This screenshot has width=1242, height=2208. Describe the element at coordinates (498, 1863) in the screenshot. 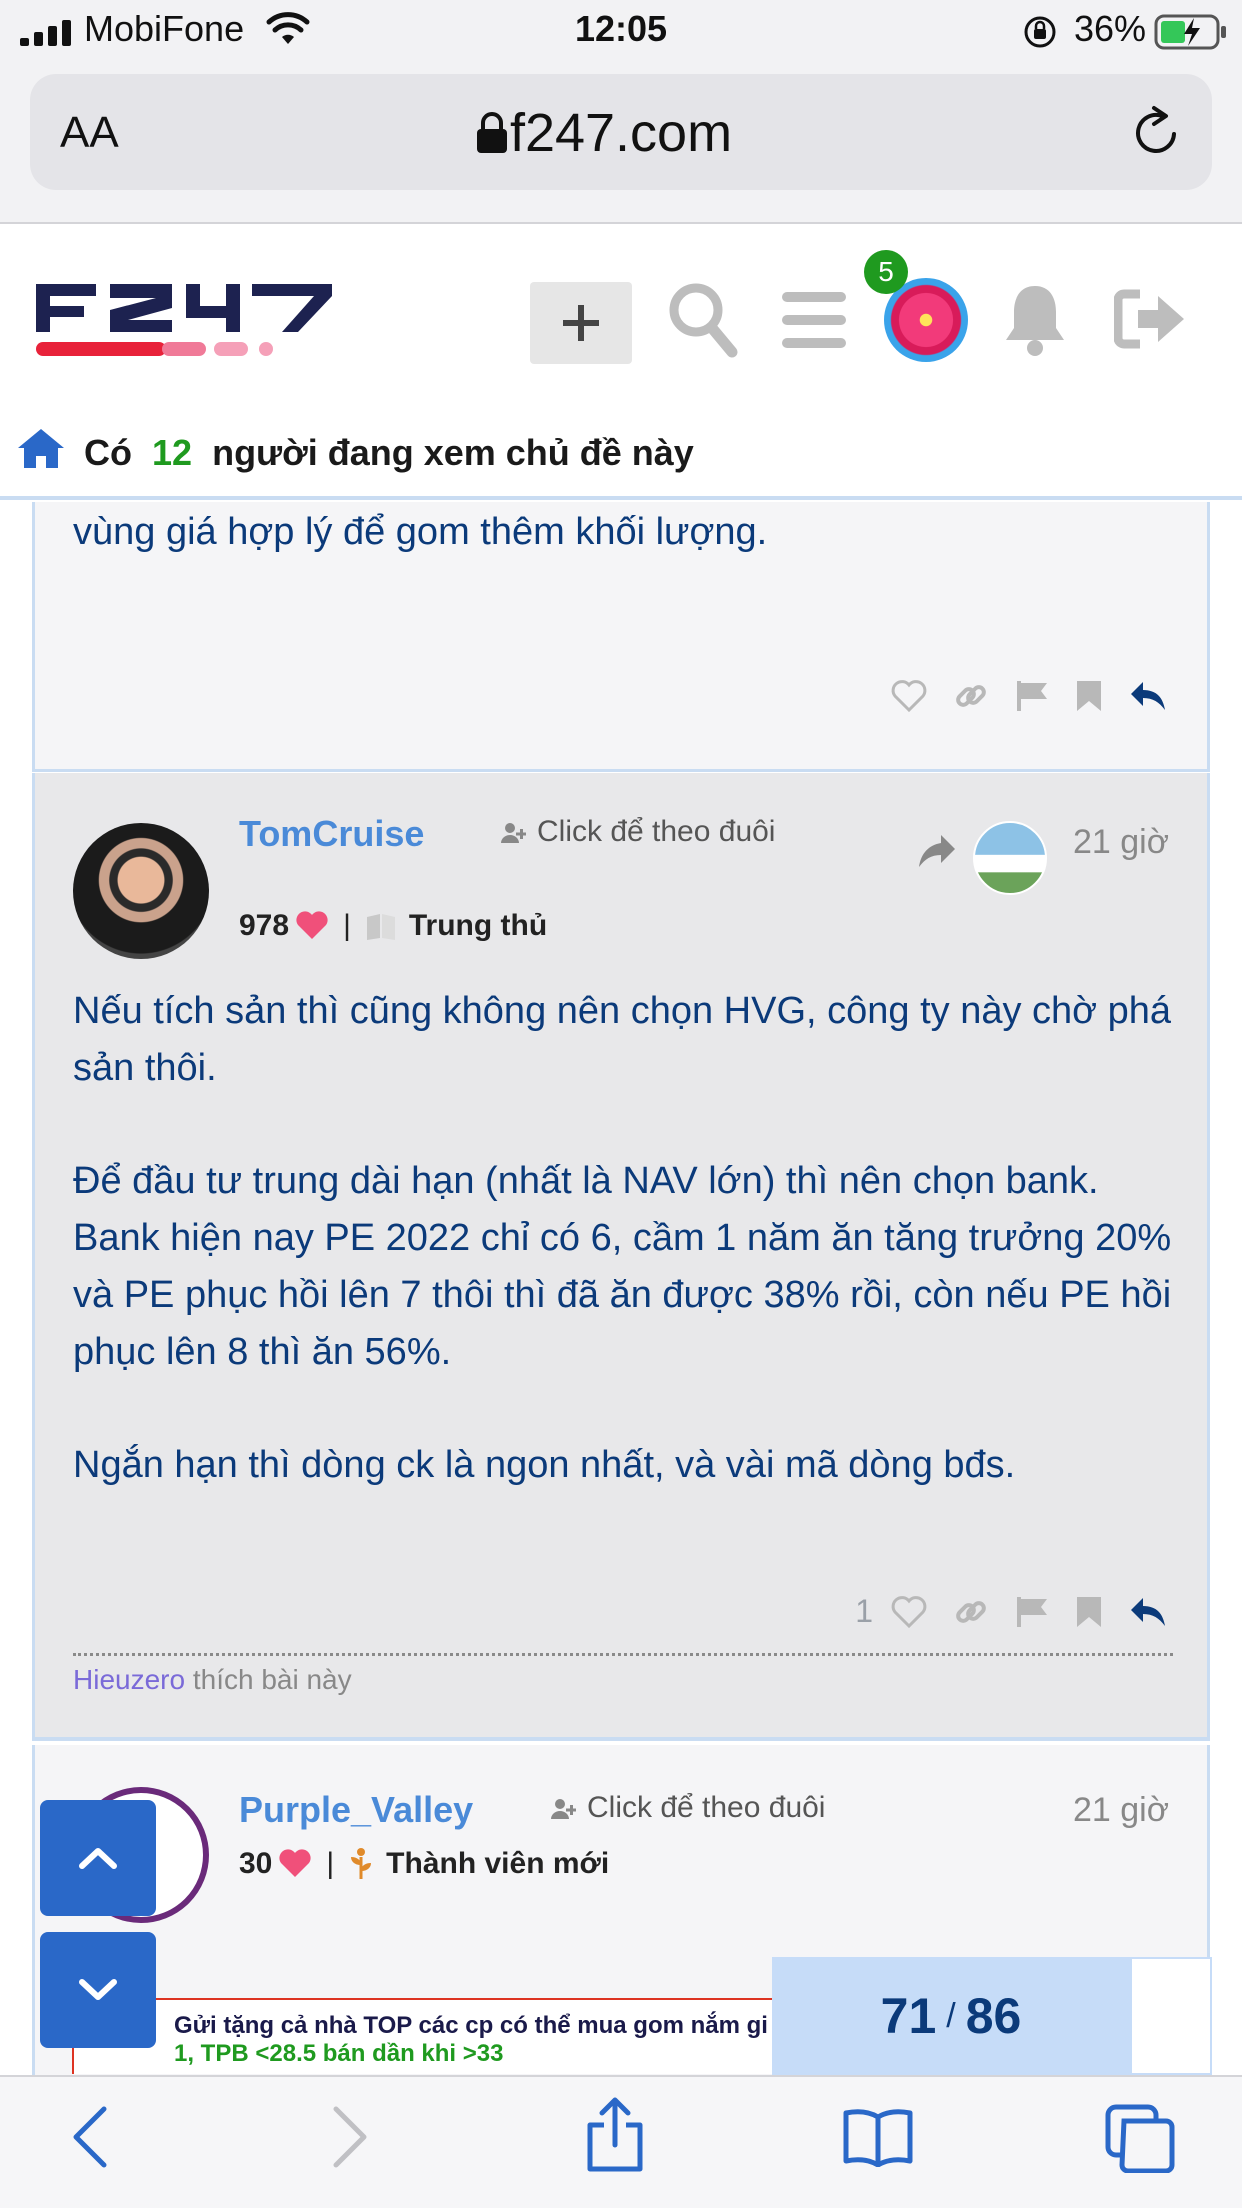

I see `author-rank: Thành viên mới` at that location.